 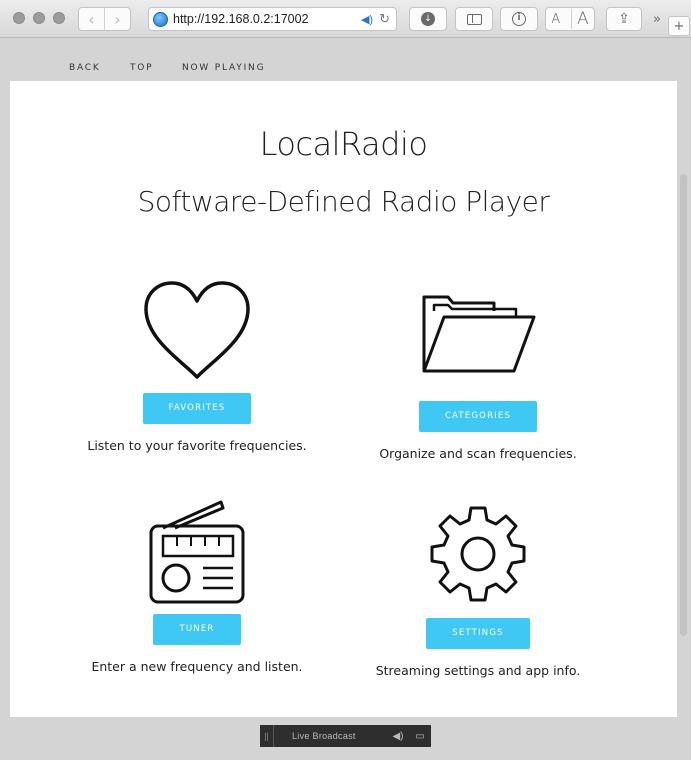 What do you see at coordinates (197, 552) in the screenshot?
I see `radio-icon` at bounding box center [197, 552].